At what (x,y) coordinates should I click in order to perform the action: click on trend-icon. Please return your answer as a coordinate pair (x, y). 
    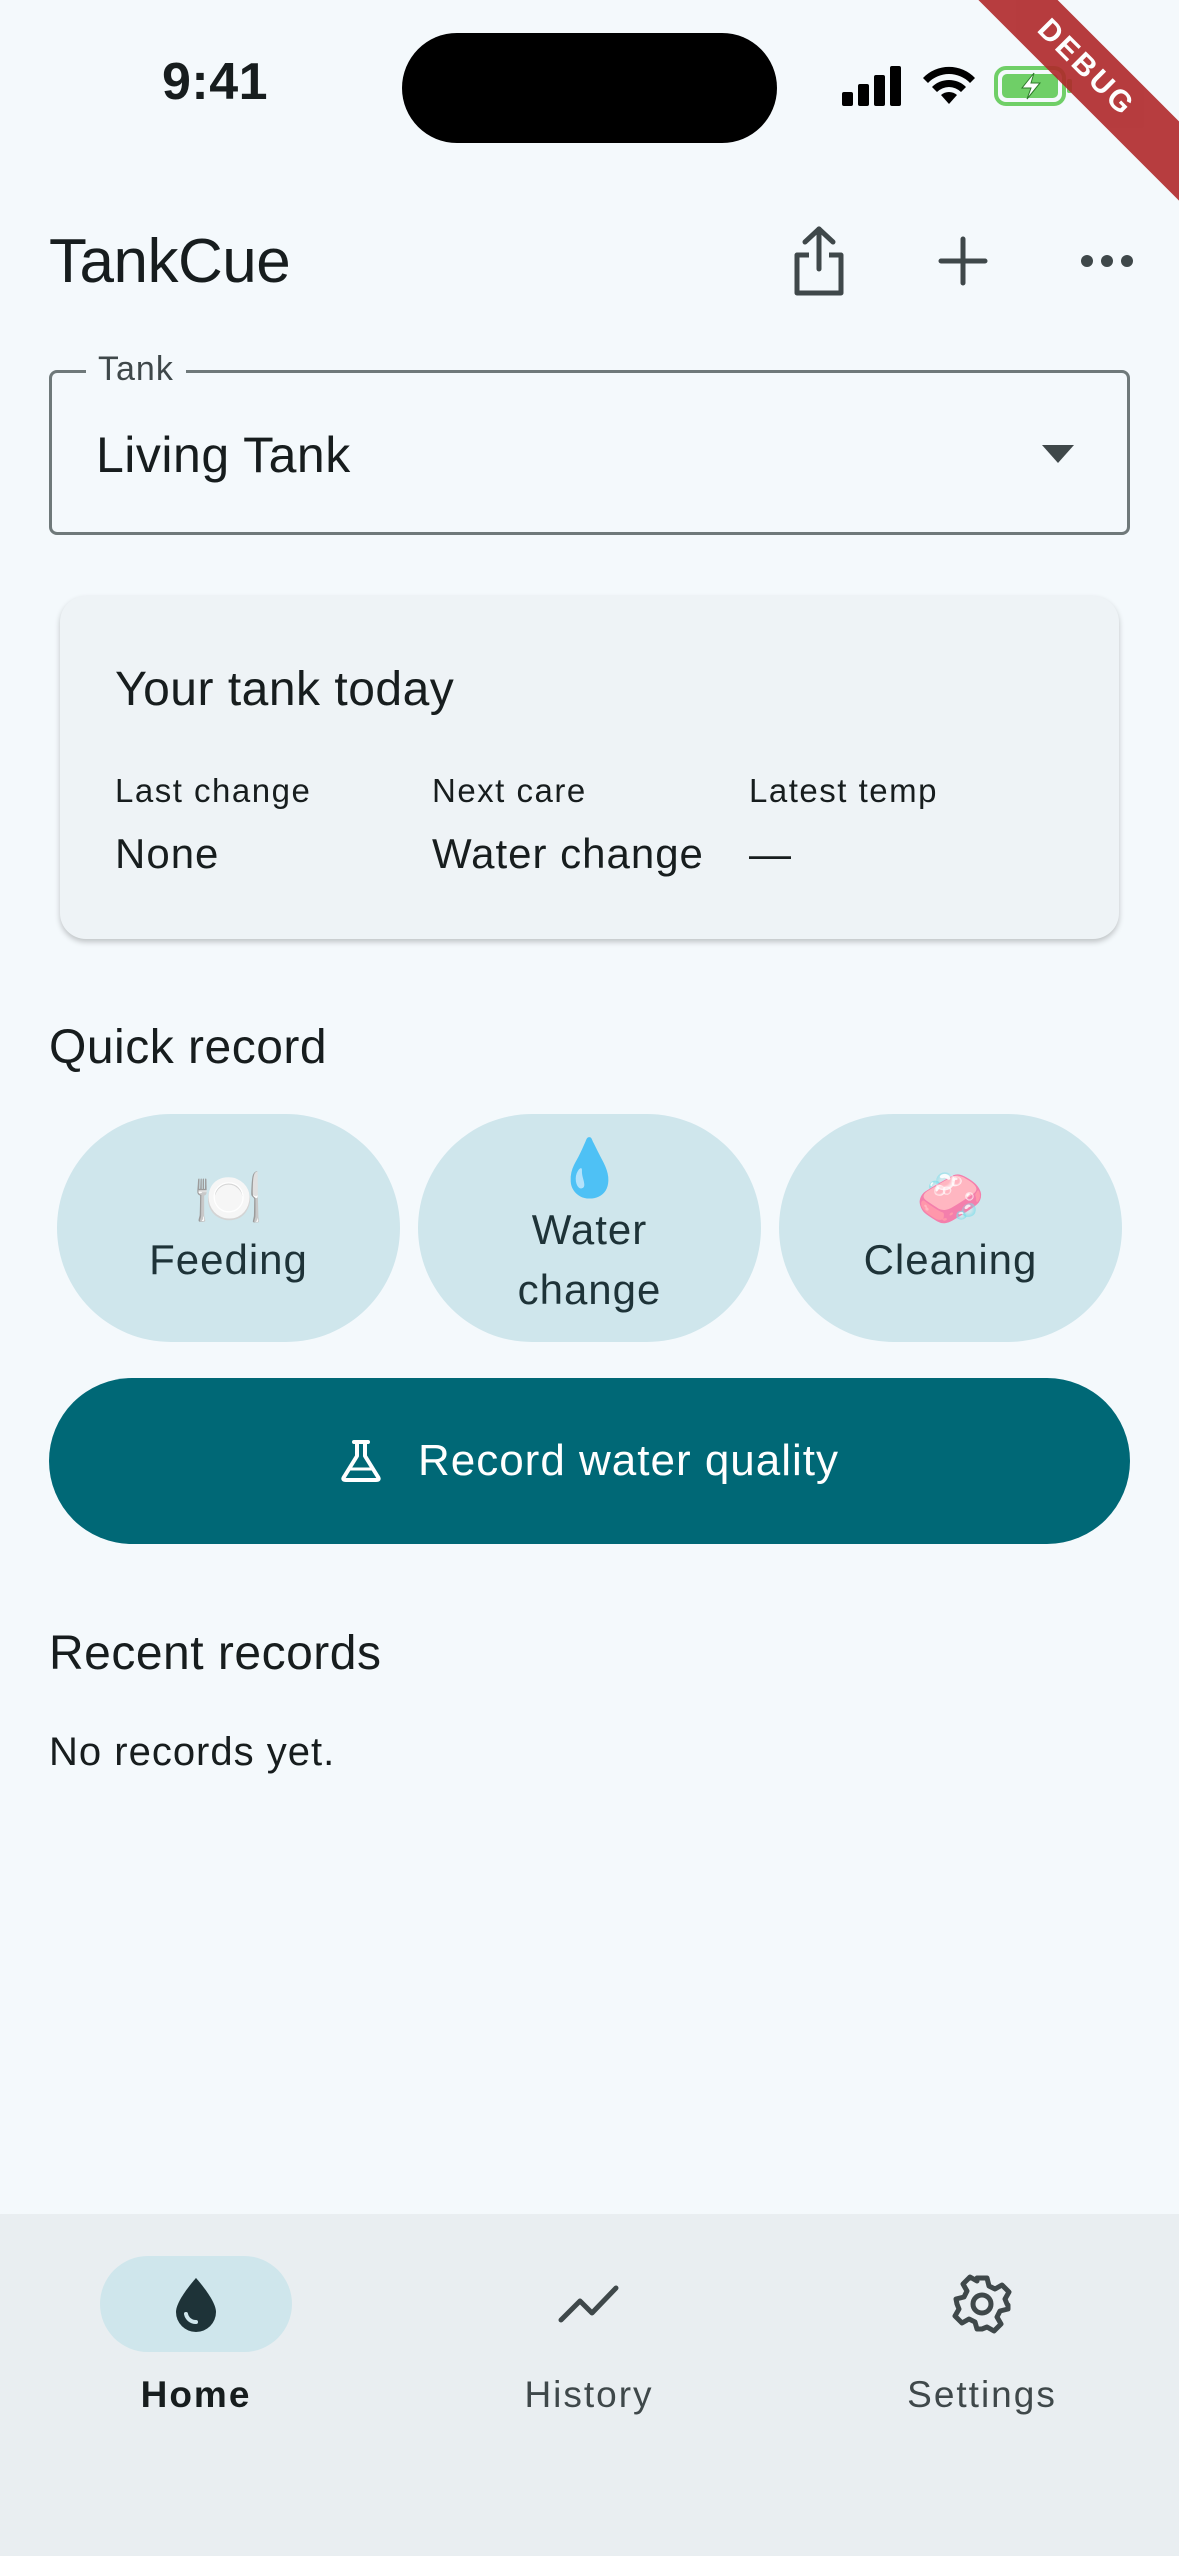
    Looking at the image, I should click on (588, 2304).